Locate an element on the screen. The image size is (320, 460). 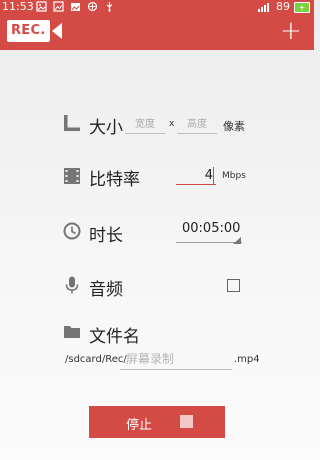
size-separator: x is located at coordinates (172, 124).